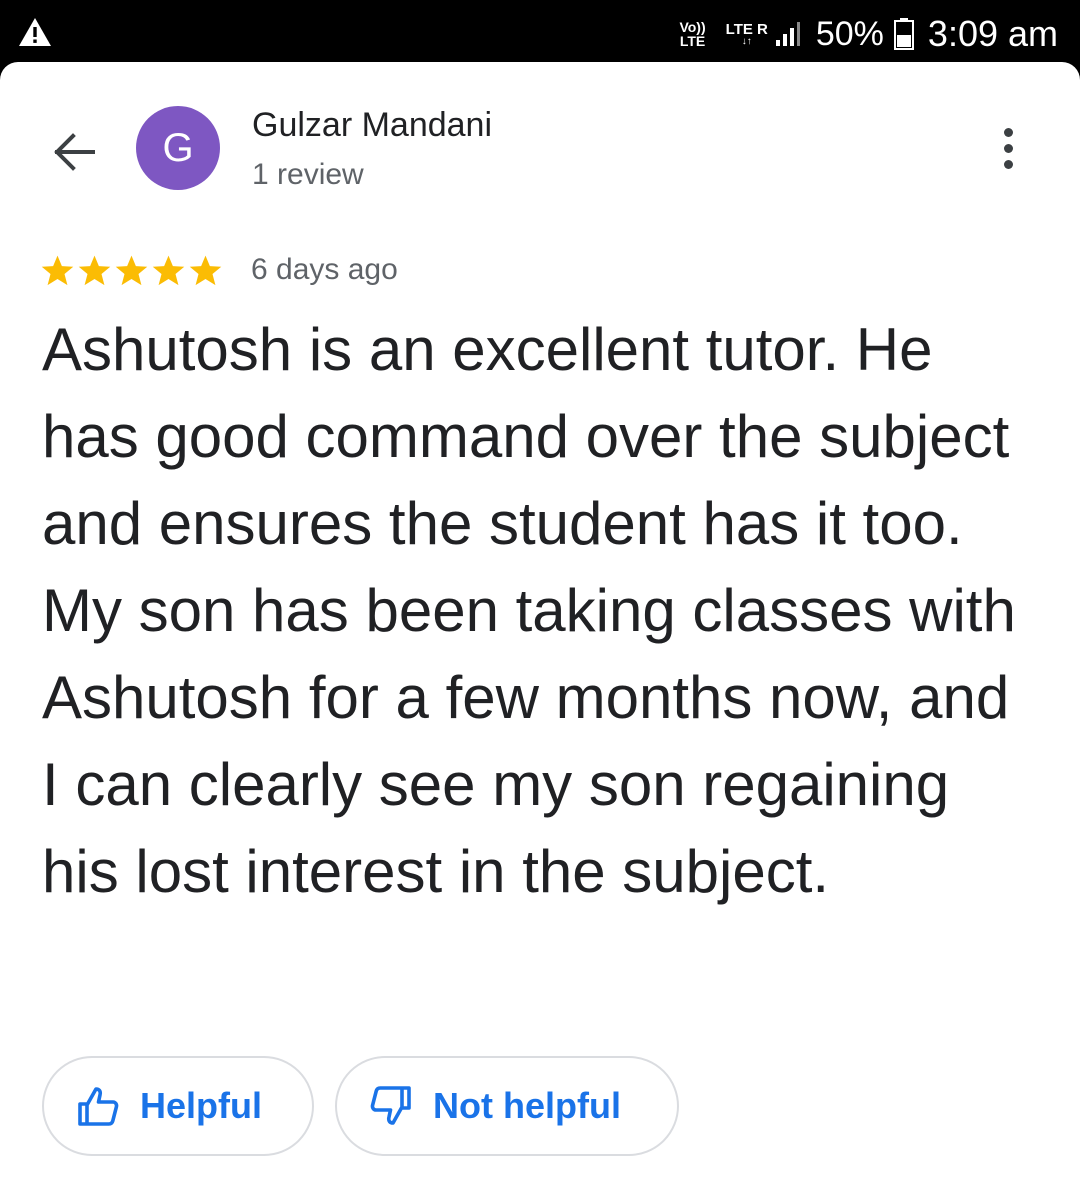  Describe the element at coordinates (98, 1106) in the screenshot. I see `thumb-up-icon` at that location.